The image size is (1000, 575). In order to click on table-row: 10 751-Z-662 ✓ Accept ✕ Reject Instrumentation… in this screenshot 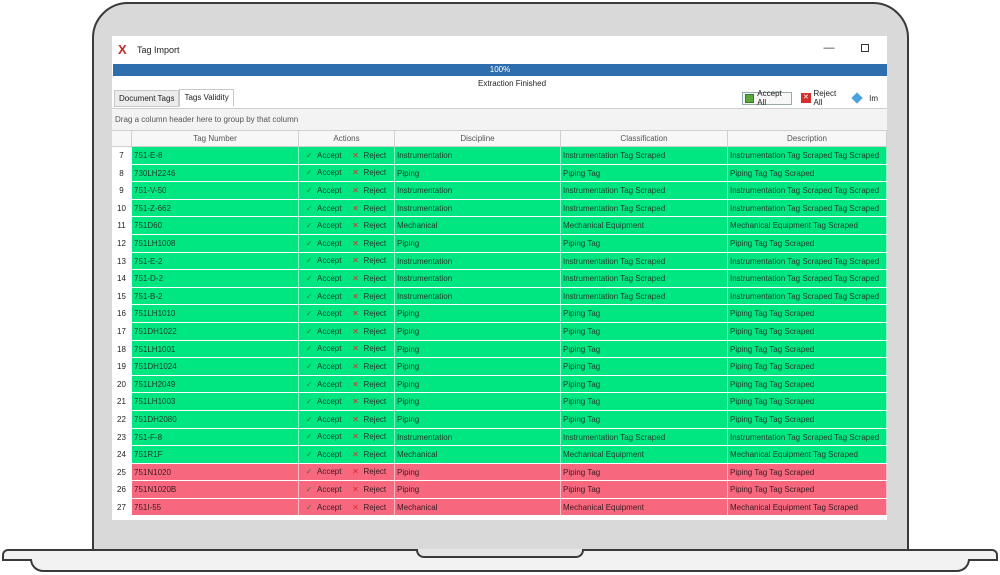, I will do `click(499, 208)`.